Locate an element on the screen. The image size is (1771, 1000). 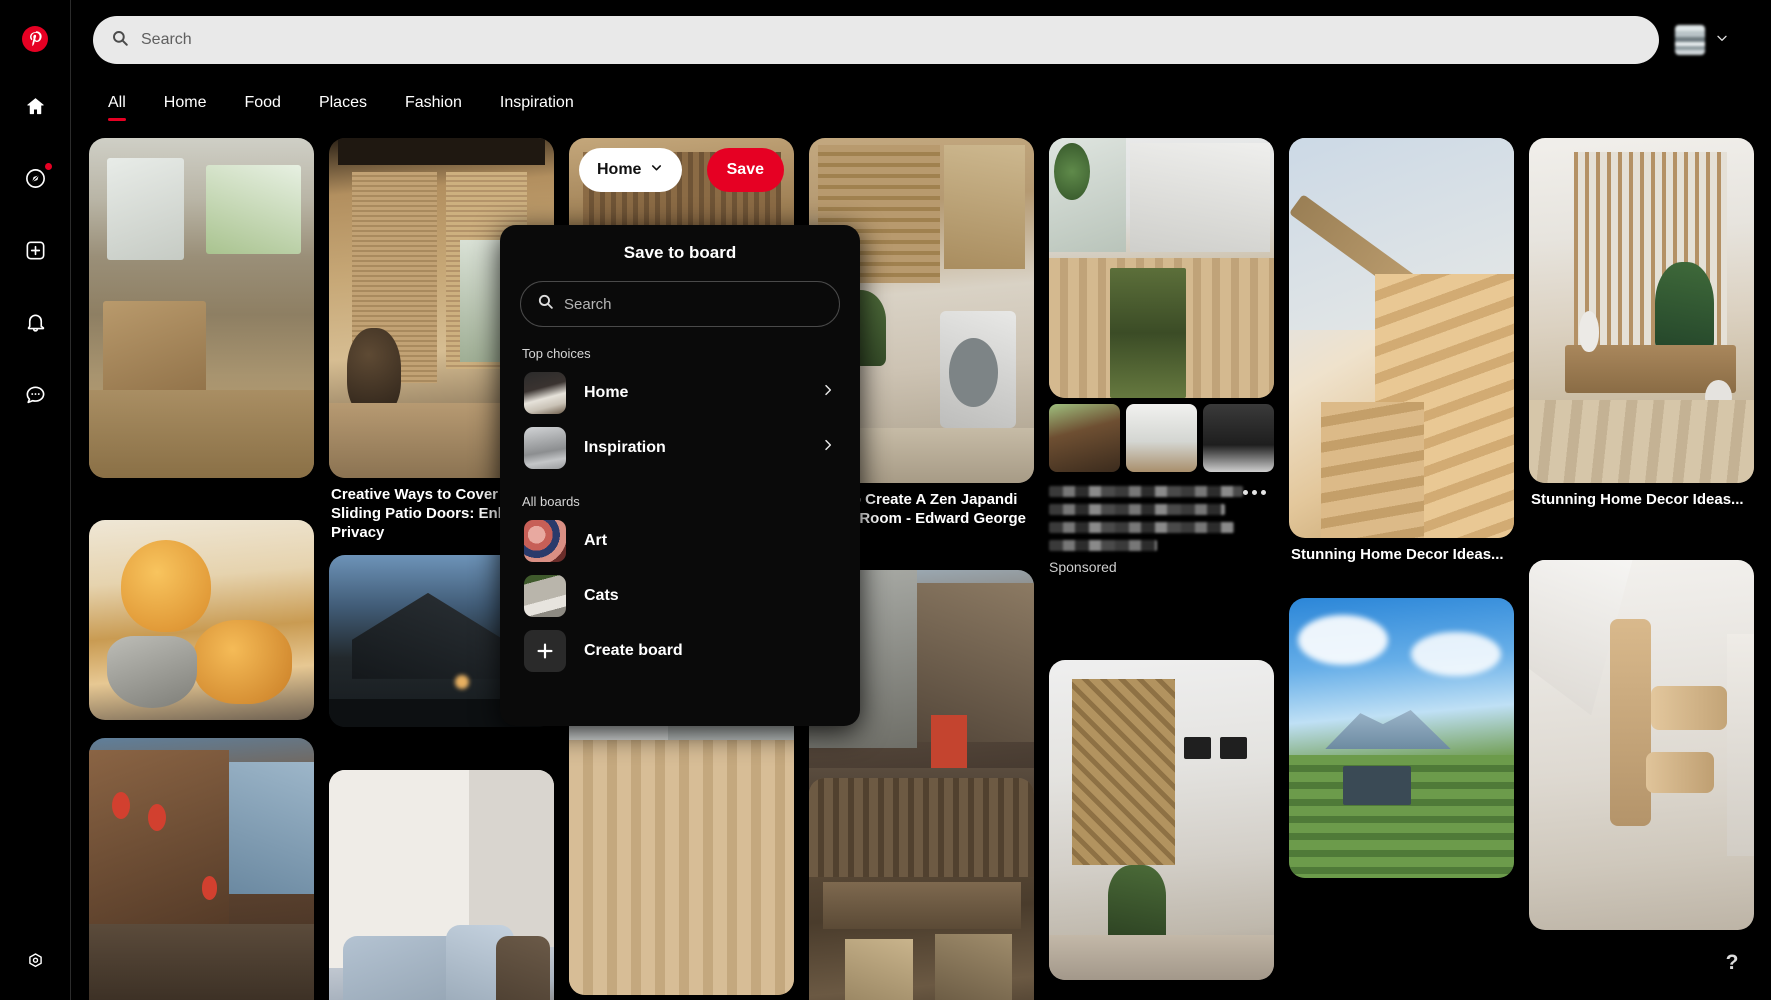
modal-search-bar is located at coordinates (680, 304).